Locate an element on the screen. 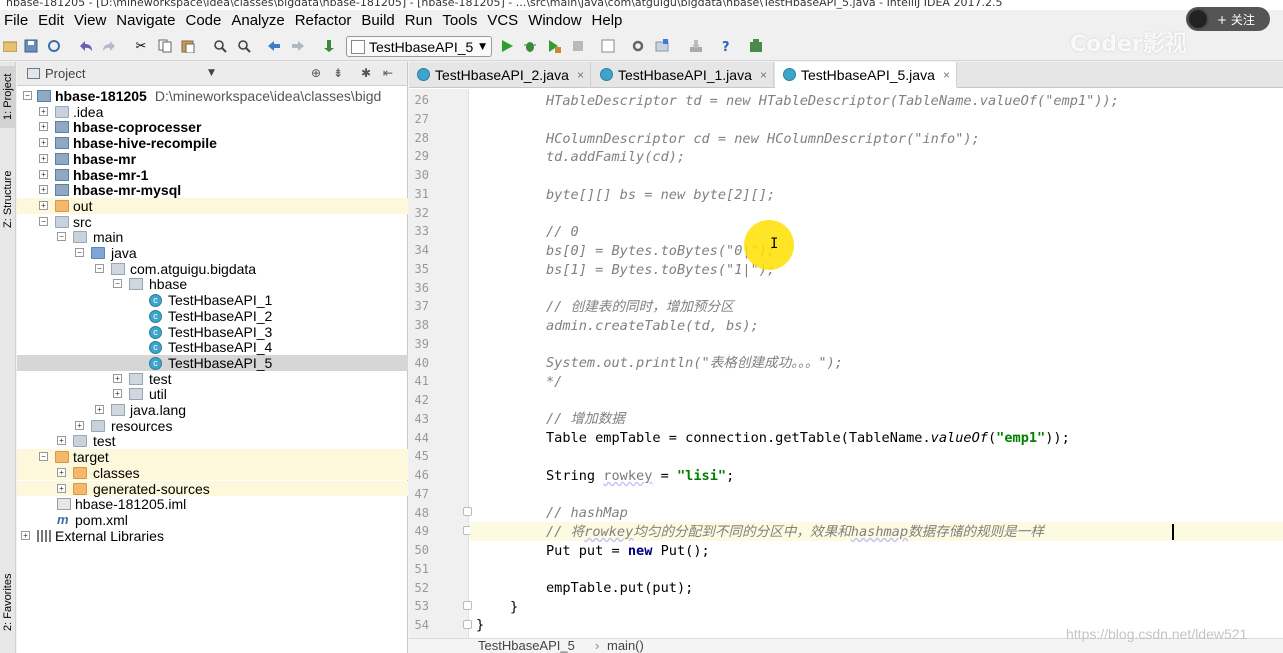 Image resolution: width=1283 pixels, height=653 pixels. redo-icon is located at coordinates (109, 46).